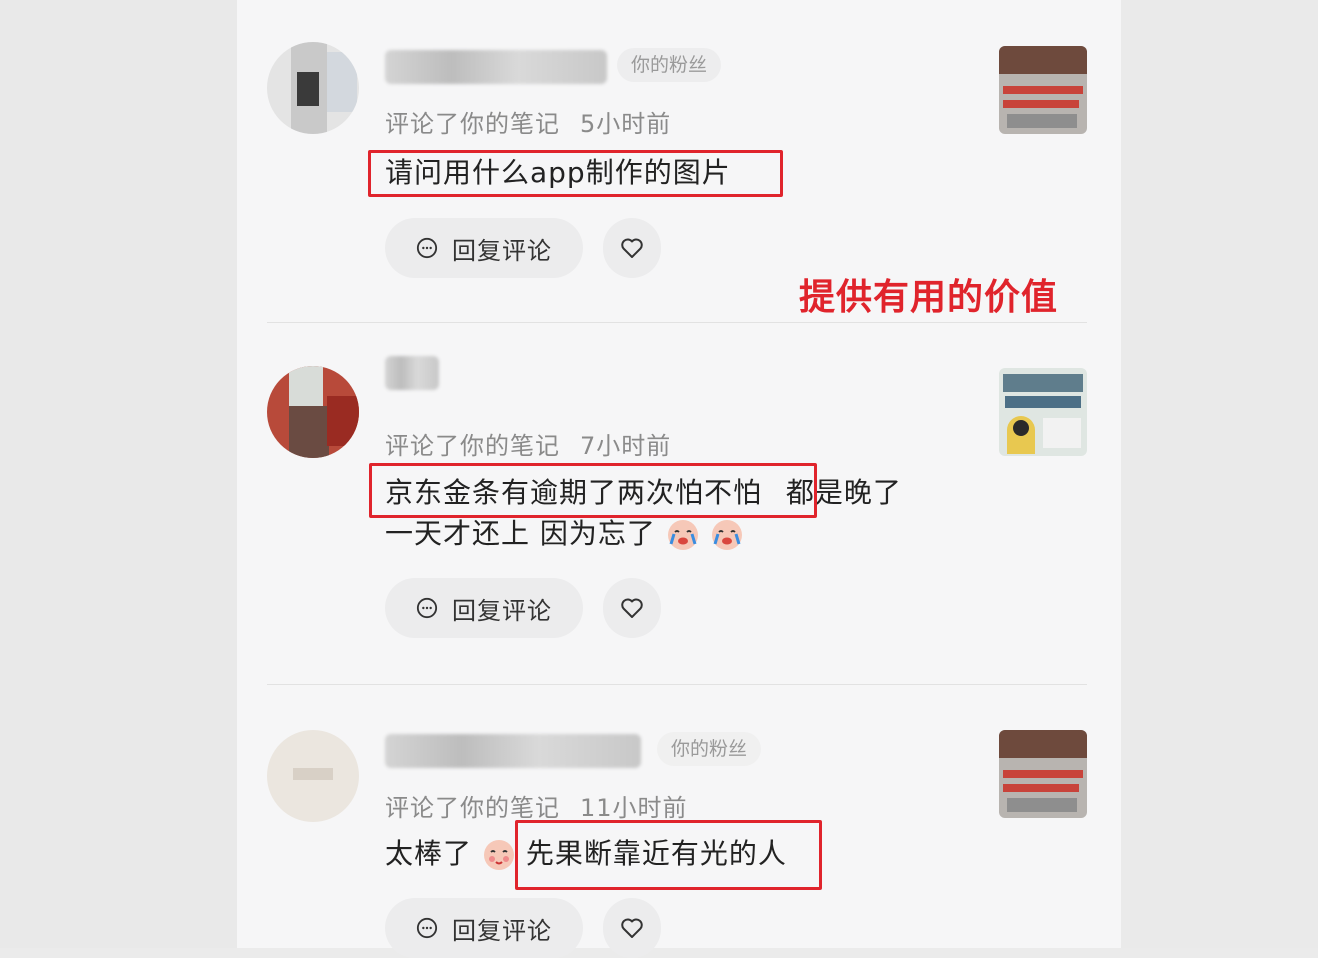 The height and width of the screenshot is (958, 1318). I want to click on comment-text-line2: 一天才还上 因为忘了, so click(564, 534).